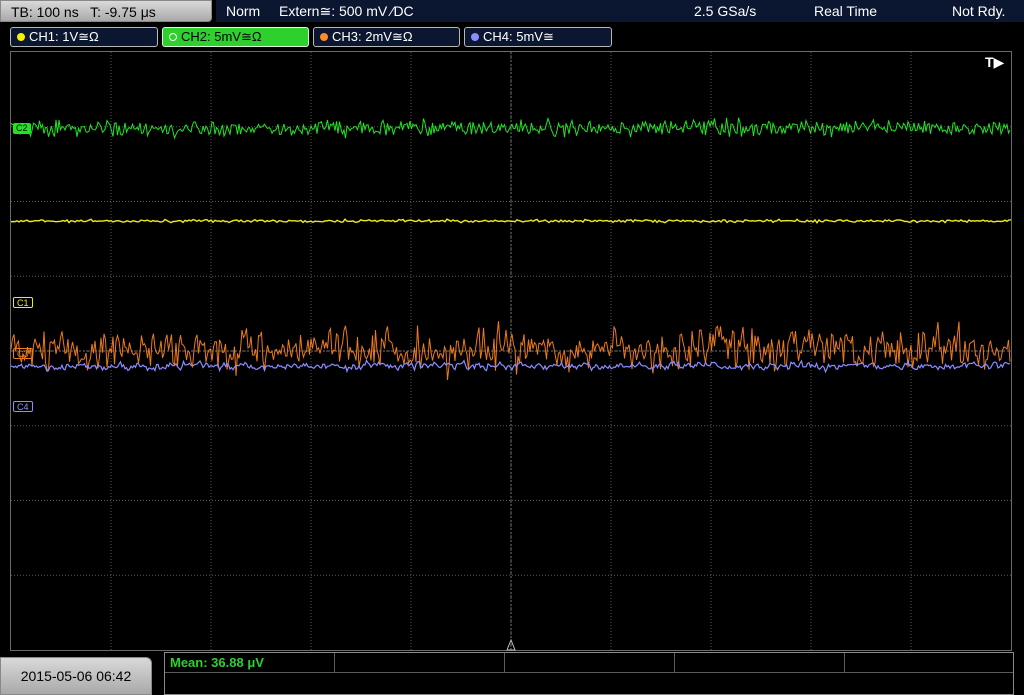  Describe the element at coordinates (510, 221) in the screenshot. I see `ch1-trace` at that location.